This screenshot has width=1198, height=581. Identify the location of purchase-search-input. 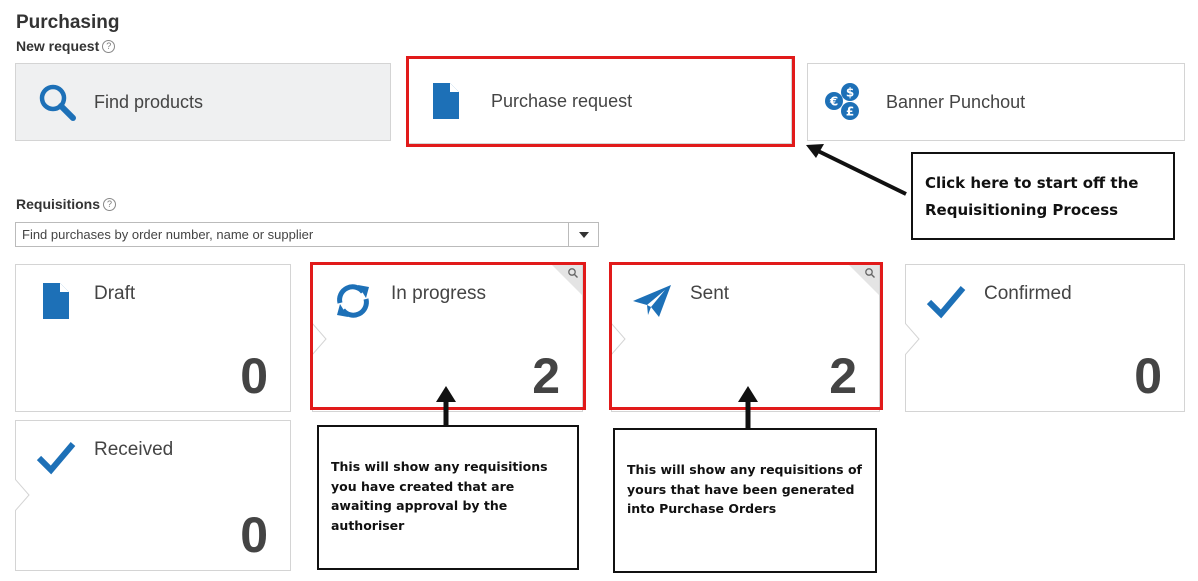
(292, 234).